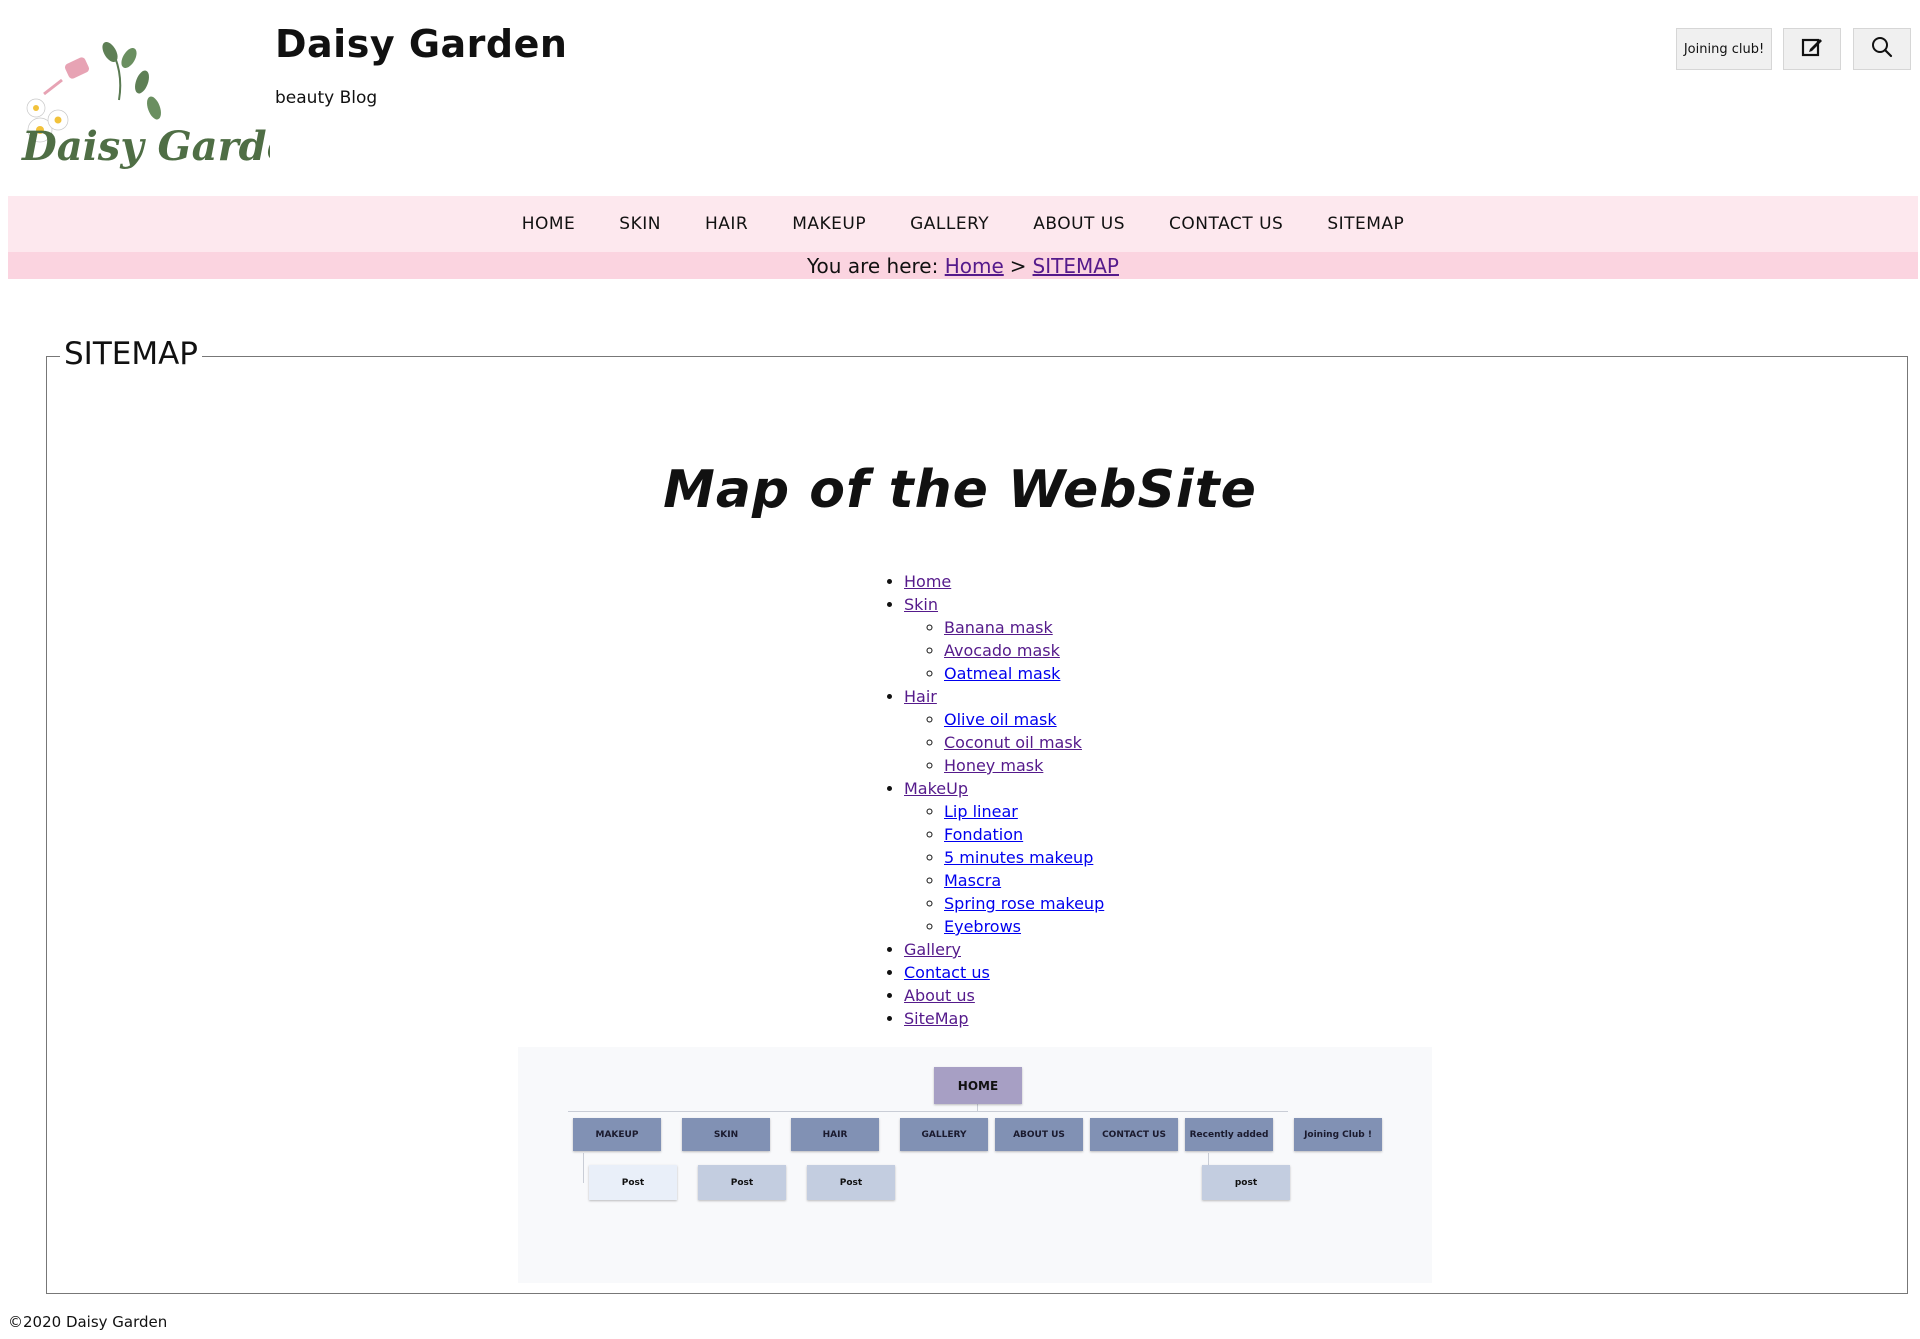  What do you see at coordinates (873, 265) in the screenshot?
I see `breadcrumb-prefix: You are here:` at bounding box center [873, 265].